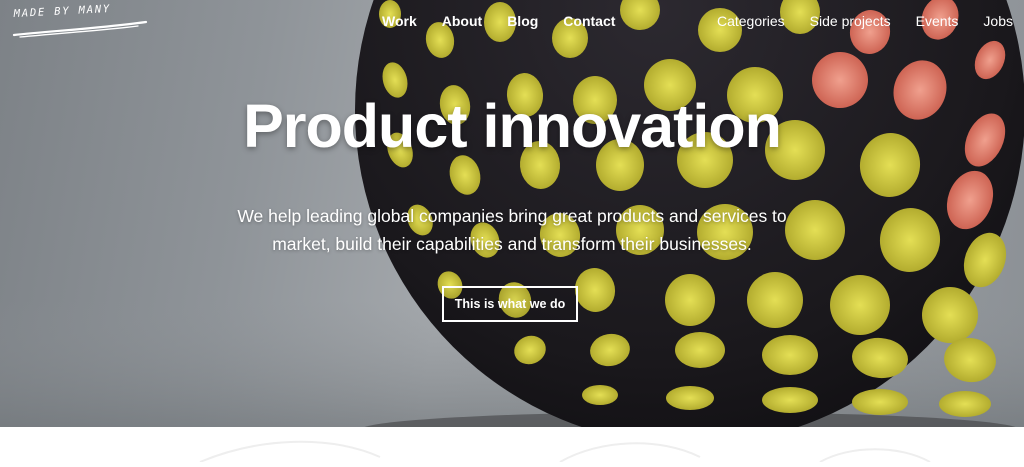 Image resolution: width=1024 pixels, height=467 pixels. I want to click on this-is-what-we-do-button: This is what we do, so click(510, 304).